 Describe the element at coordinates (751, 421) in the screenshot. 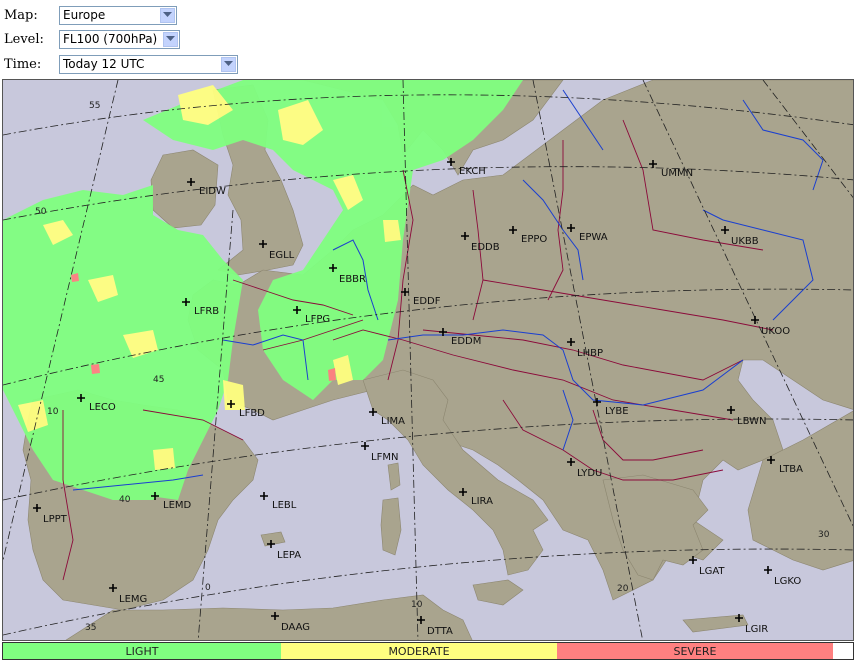

I see `station-label: LBWN` at that location.